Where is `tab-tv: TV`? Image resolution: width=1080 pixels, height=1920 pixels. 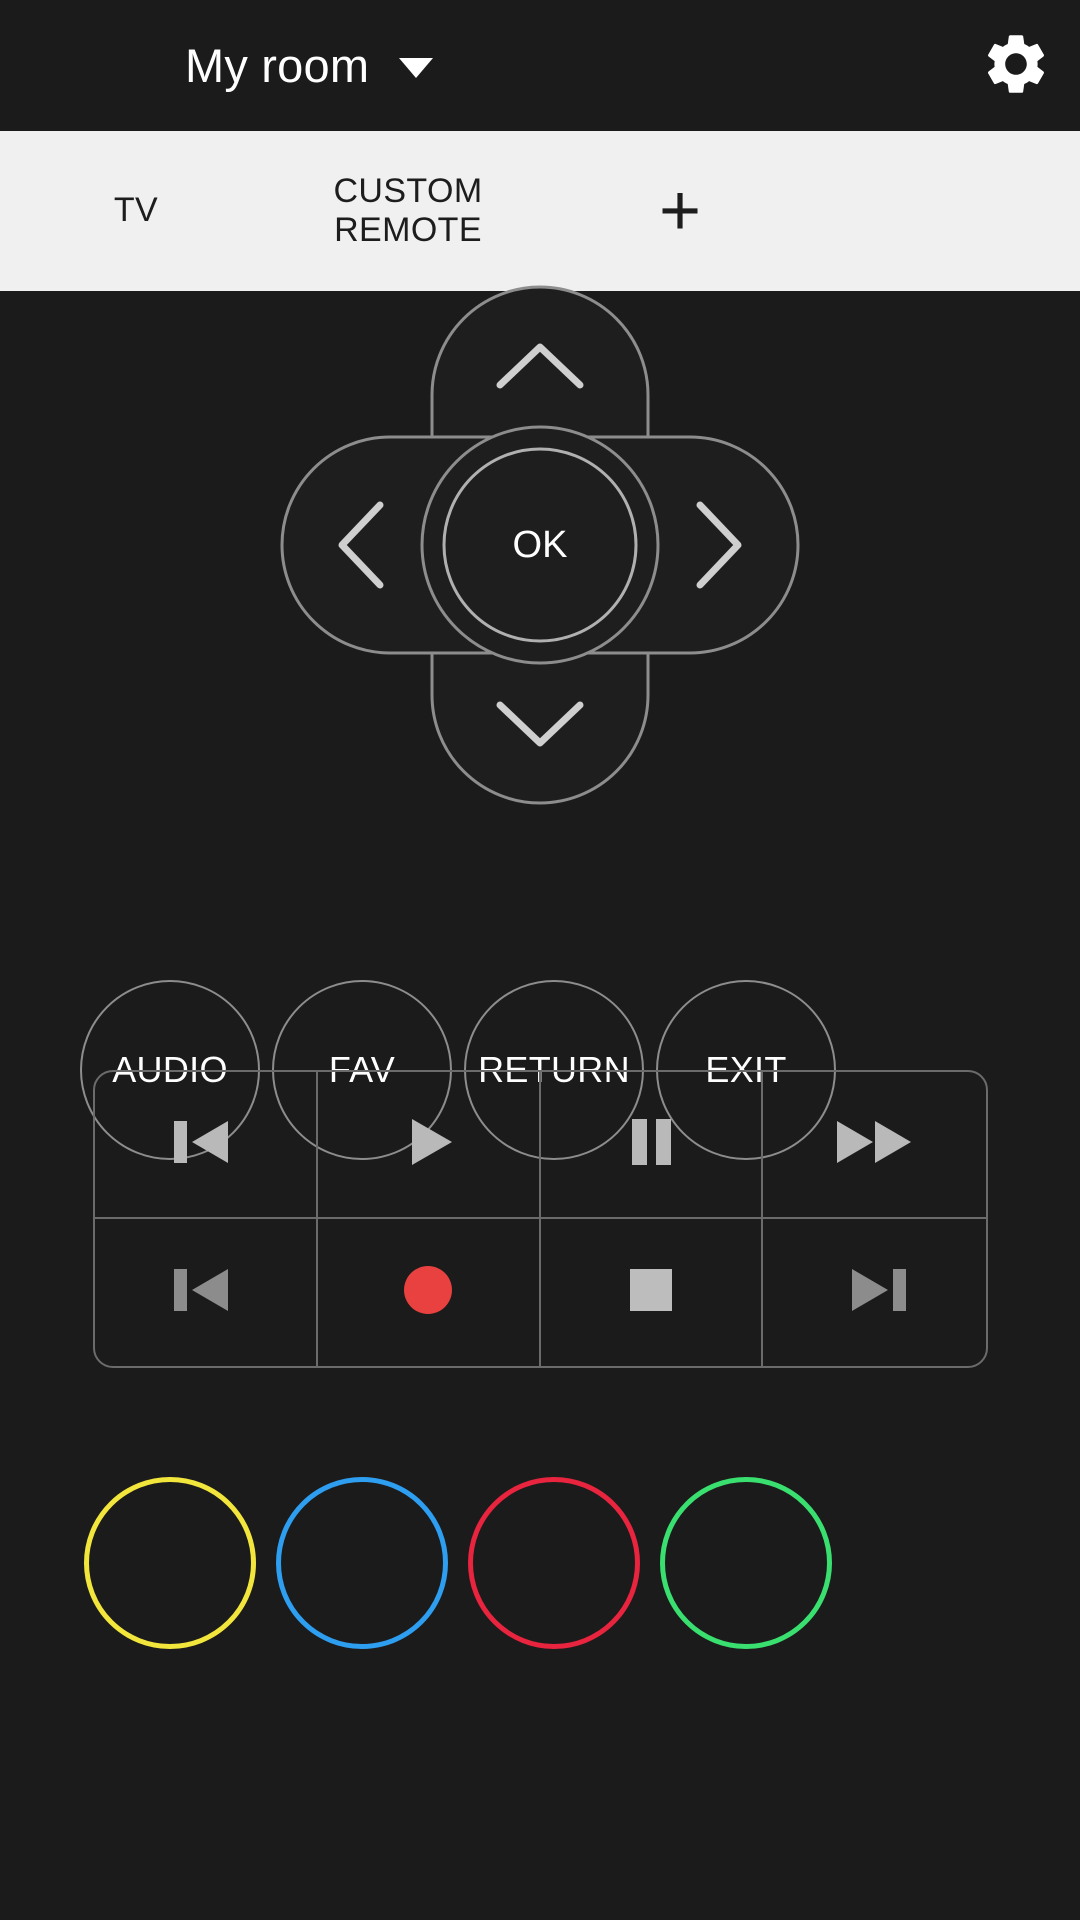 tab-tv: TV is located at coordinates (136, 211).